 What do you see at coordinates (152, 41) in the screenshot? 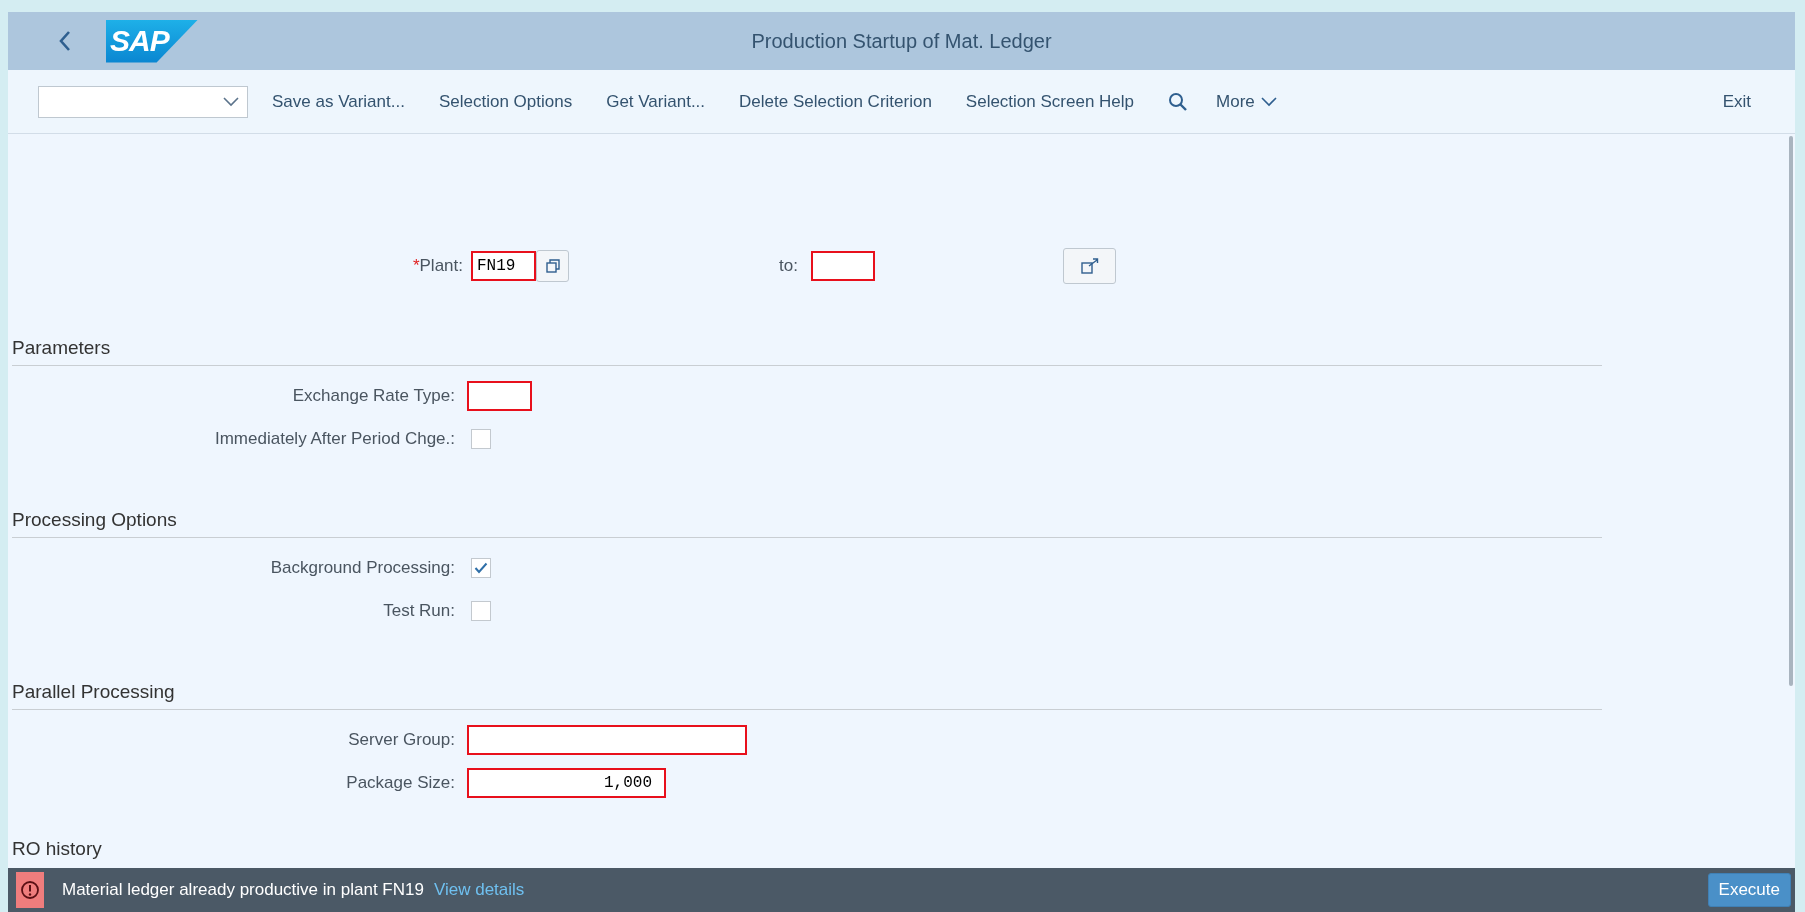
I see `logo: SAP` at bounding box center [152, 41].